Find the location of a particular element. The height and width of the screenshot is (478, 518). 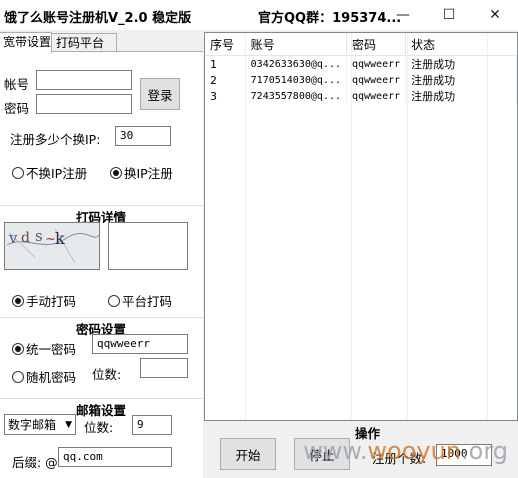

password-digits-input is located at coordinates (164, 368).